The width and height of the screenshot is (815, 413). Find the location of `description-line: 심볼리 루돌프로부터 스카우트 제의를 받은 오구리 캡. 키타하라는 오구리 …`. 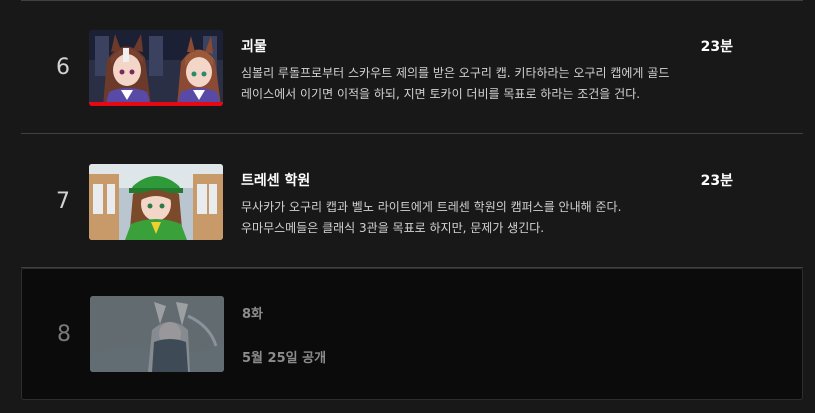

description-line: 심볼리 루돌프로부터 스카우트 제의를 받은 오구리 캡. 키타하라는 오구리 … is located at coordinates (455, 73).